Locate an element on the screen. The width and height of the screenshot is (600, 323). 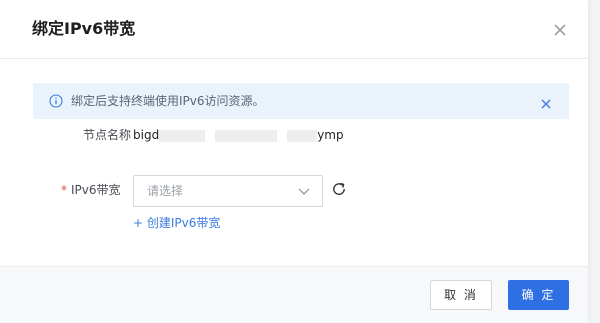
create-ipv6-bandwidth-link: + 创建IPv6带宽 is located at coordinates (176, 223).